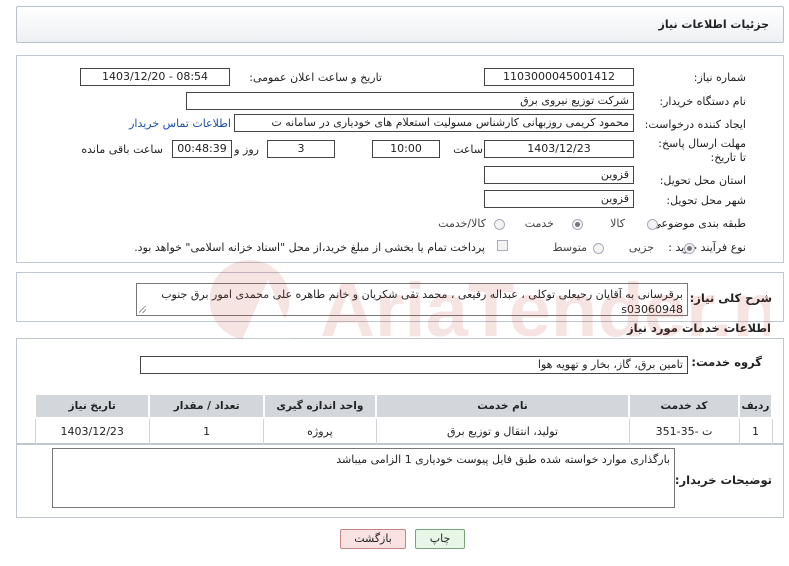  Describe the element at coordinates (320, 406) in the screenshot. I see `col-unit: واحد اندازه گیری` at that location.